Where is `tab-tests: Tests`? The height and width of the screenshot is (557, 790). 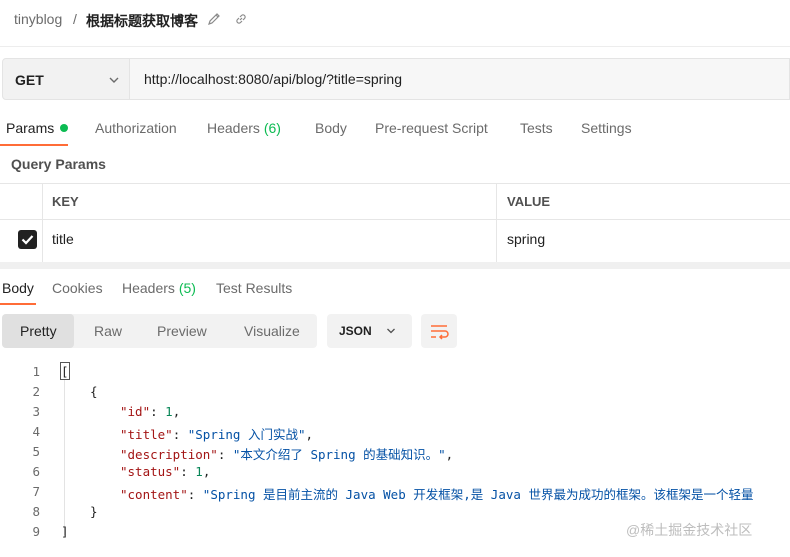
tab-tests: Tests is located at coordinates (536, 128).